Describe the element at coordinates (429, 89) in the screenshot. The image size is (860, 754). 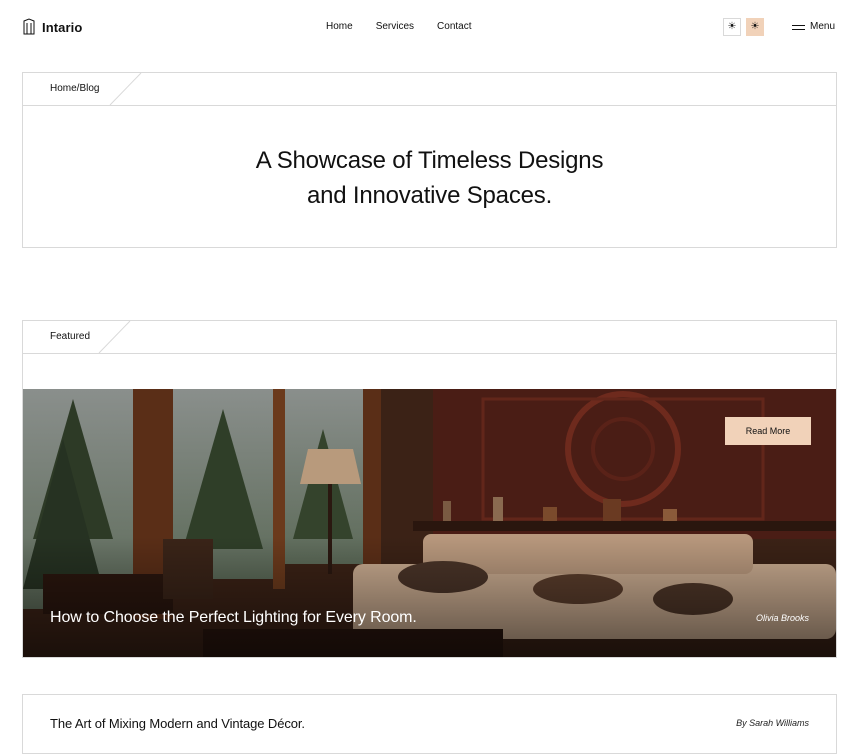
I see `breadcrumb-bar: Home/Blog` at that location.